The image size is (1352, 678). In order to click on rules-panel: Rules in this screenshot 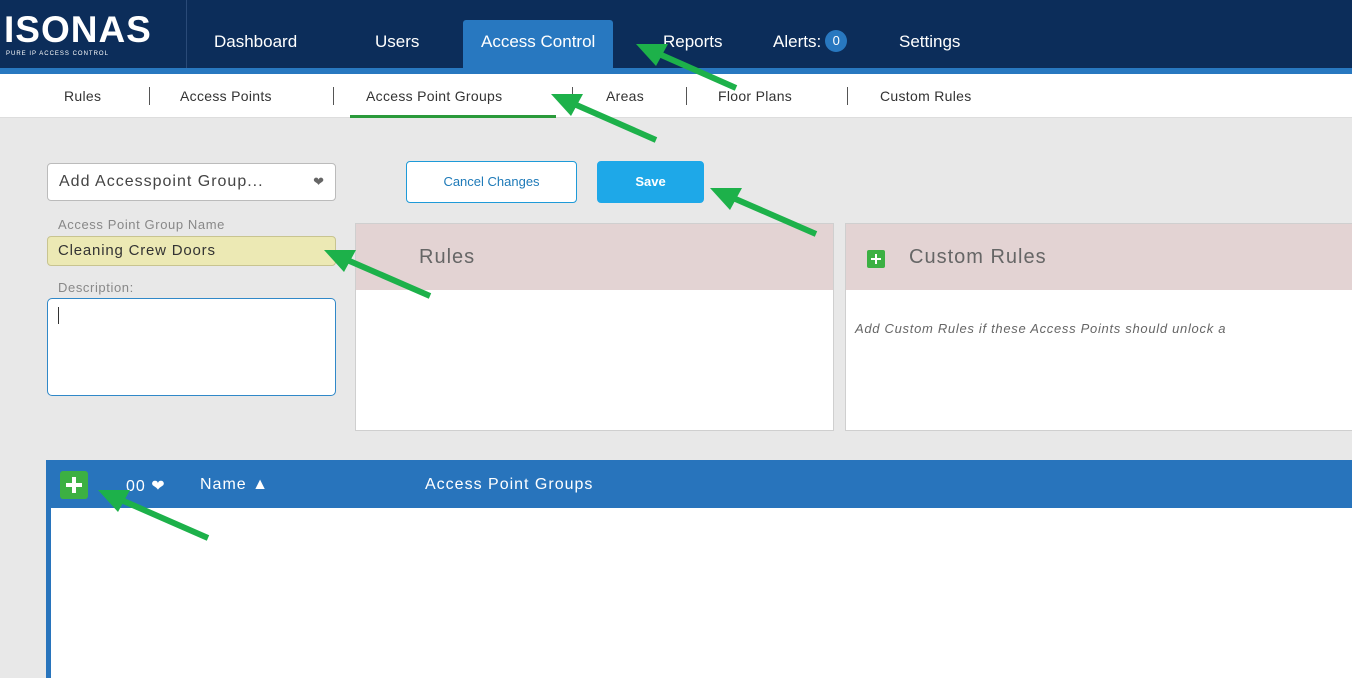, I will do `click(594, 327)`.